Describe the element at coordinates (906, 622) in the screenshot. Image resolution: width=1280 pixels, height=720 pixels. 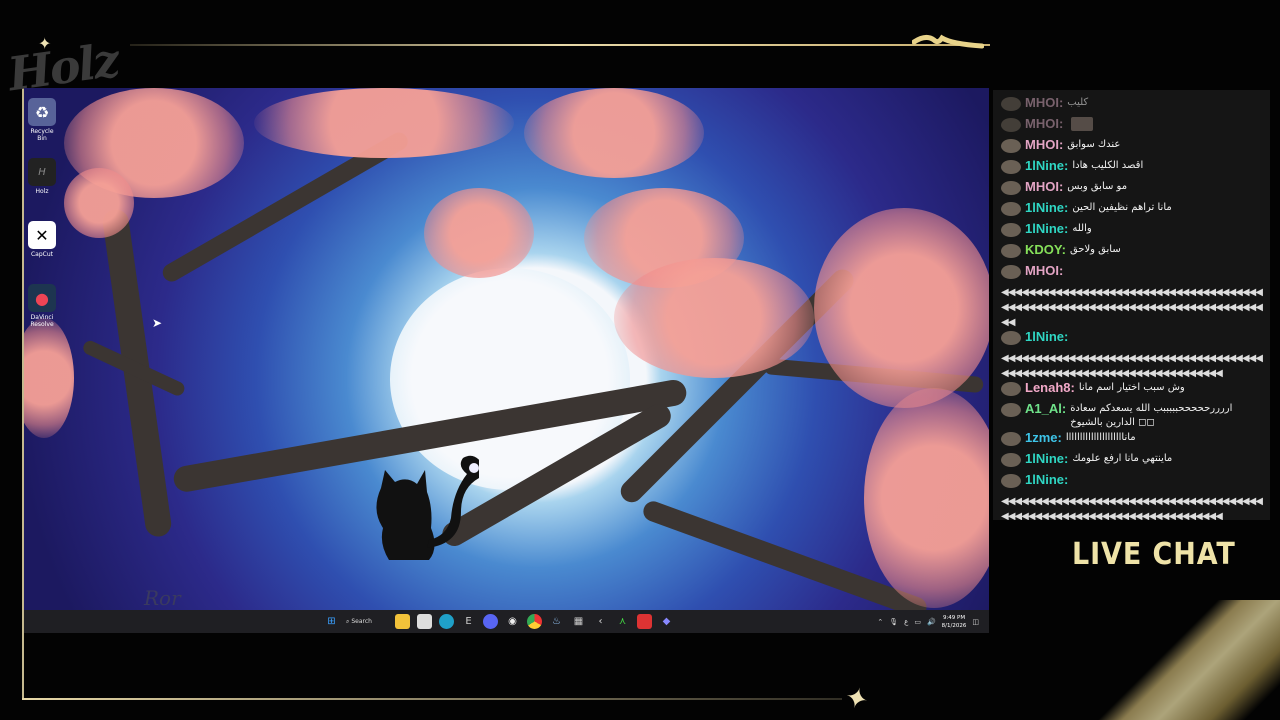
I see `language-indicator: ع` at that location.